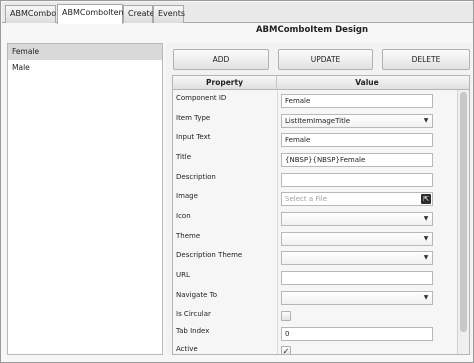 The width and height of the screenshot is (474, 363). What do you see at coordinates (225, 83) in the screenshot?
I see `property-column-header: Property` at bounding box center [225, 83].